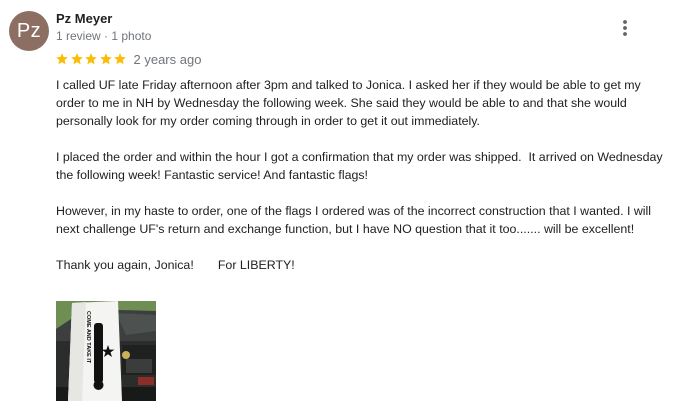  What do you see at coordinates (88, 337) in the screenshot?
I see `flag-lettering: COME AND TAKE IT` at bounding box center [88, 337].